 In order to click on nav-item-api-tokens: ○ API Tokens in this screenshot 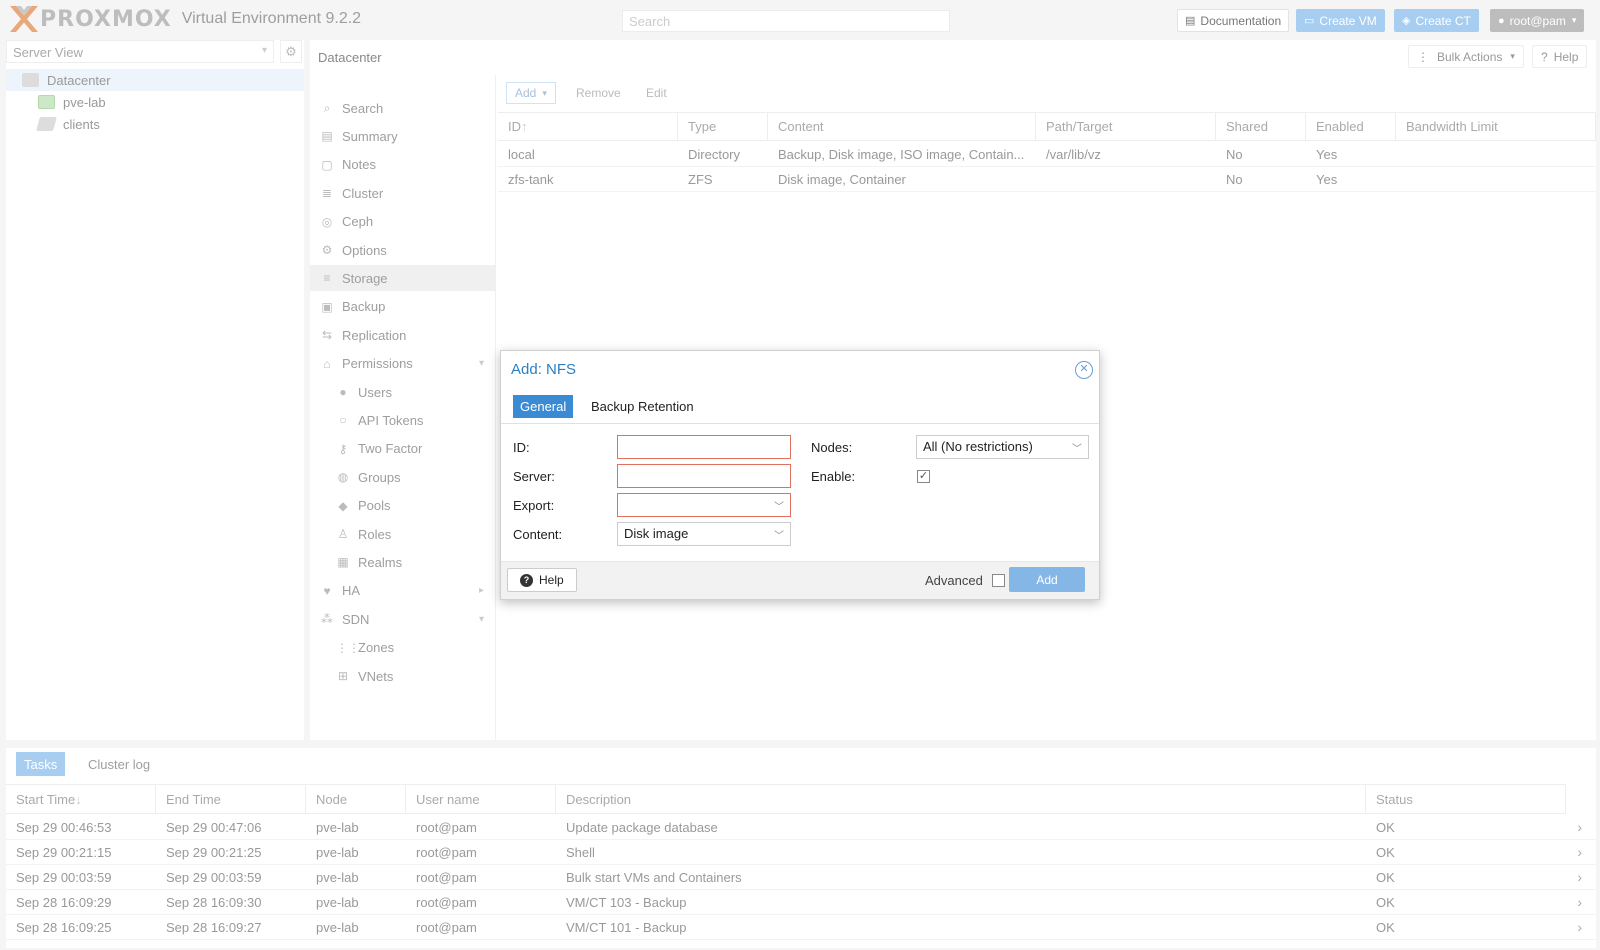, I will do `click(403, 420)`.